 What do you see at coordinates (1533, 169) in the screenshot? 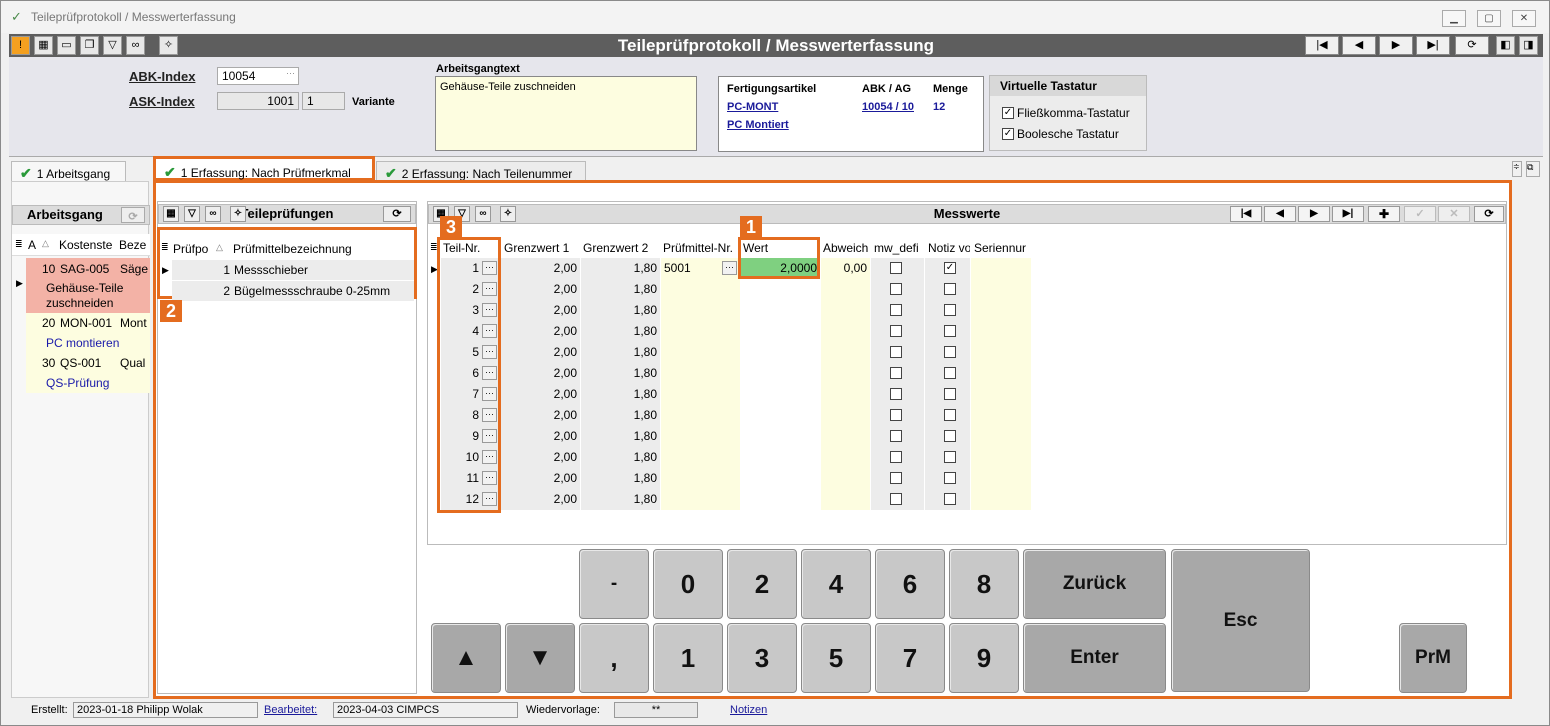
I see `restore-icon: ⧉` at bounding box center [1533, 169].